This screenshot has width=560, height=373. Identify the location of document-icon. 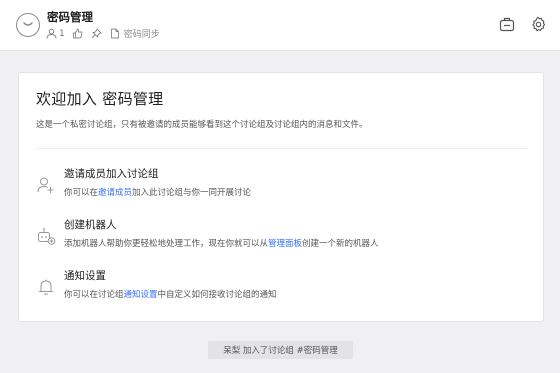
(115, 33).